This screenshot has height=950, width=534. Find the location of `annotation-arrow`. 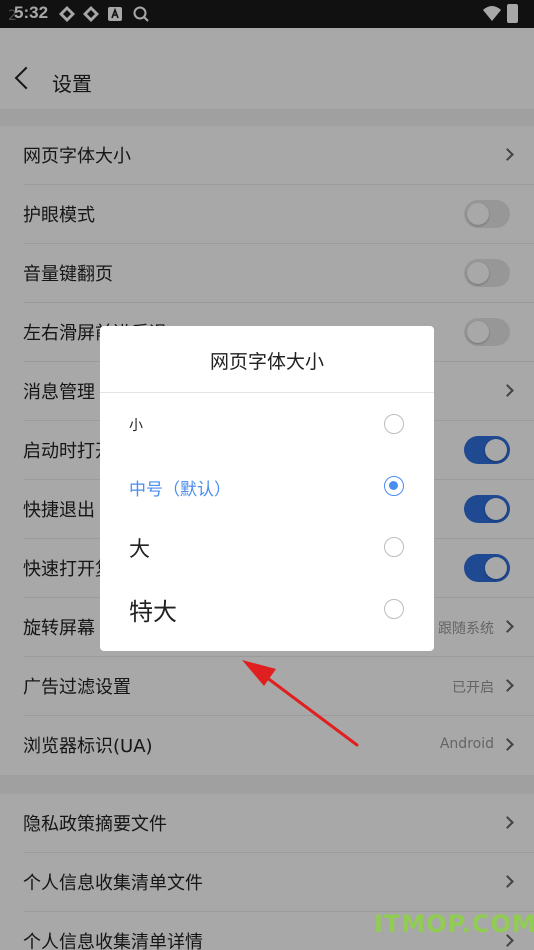

annotation-arrow is located at coordinates (300, 703).